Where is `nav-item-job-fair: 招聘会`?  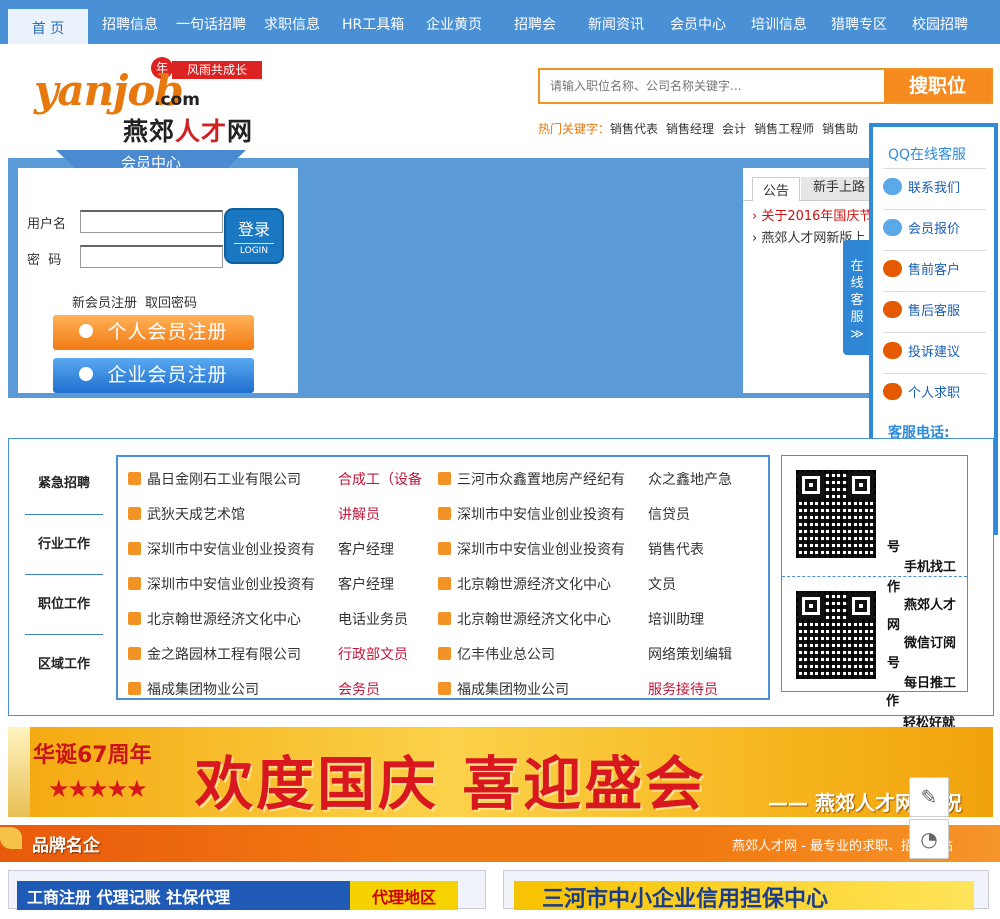 nav-item-job-fair: 招聘会 is located at coordinates (535, 22).